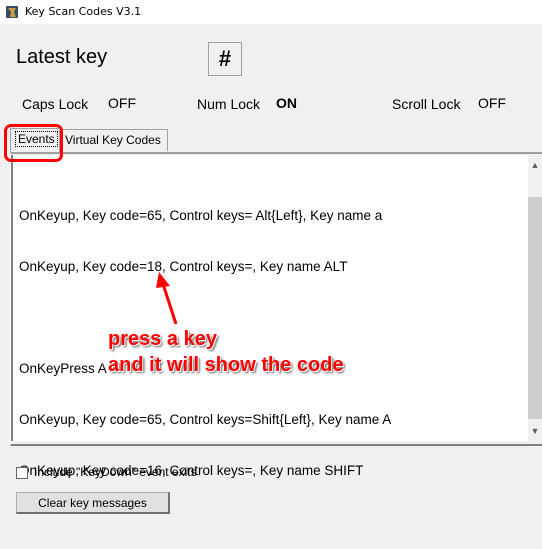 The image size is (542, 549). Describe the element at coordinates (35, 140) in the screenshot. I see `tab-events: Events` at that location.